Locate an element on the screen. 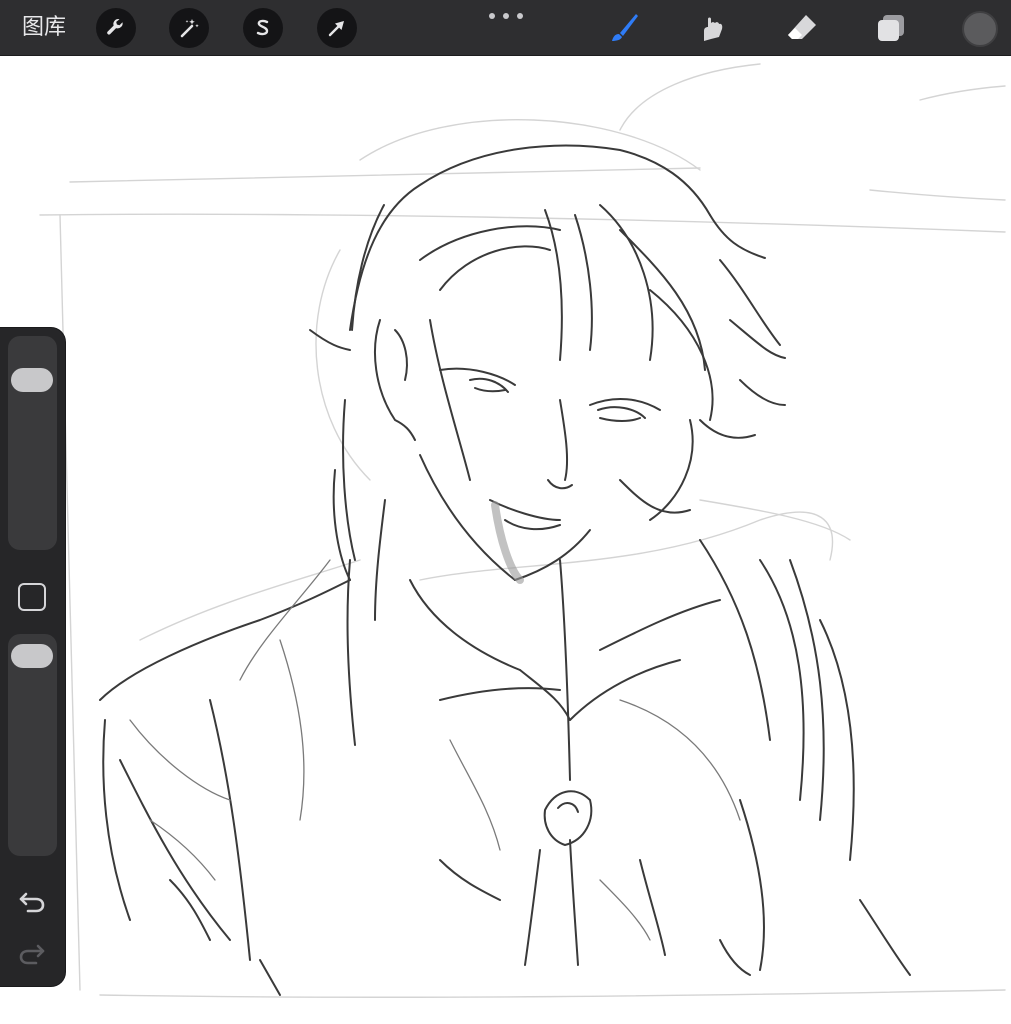  brush-icon is located at coordinates (623, 28).